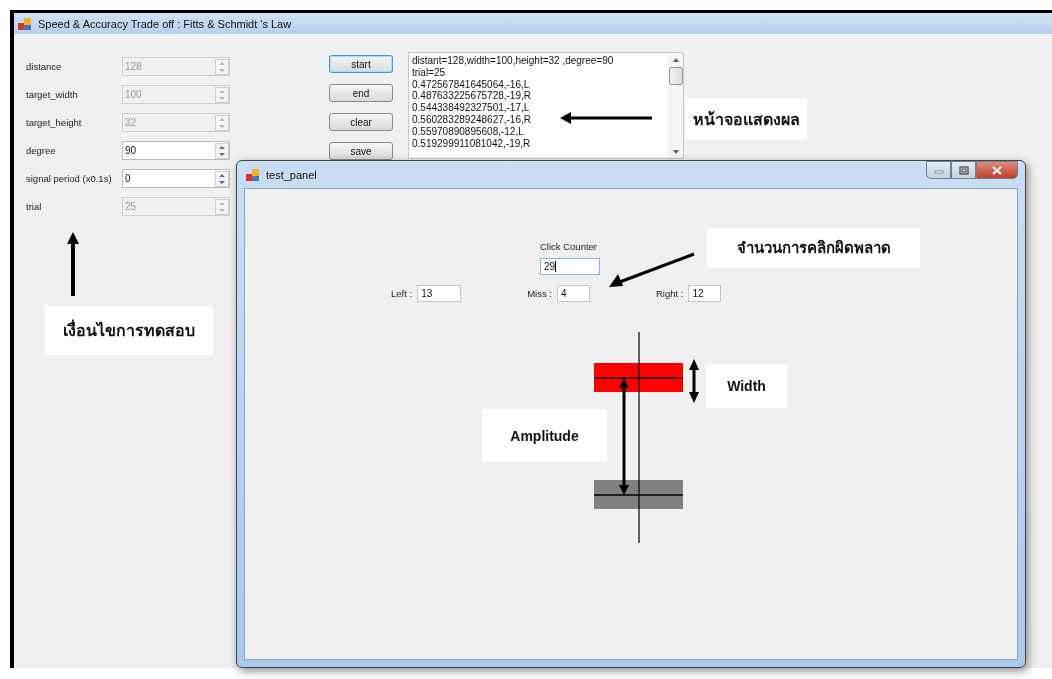 This screenshot has width=1052, height=679. What do you see at coordinates (546, 105) in the screenshot?
I see `results-textbox: distant=128,width=100,height=32 ,degree=90 trial=25 0.472567841645064,-16,L 0.487633225675728,-19,R 0.544338492327501,-17,L 0.560283289248627,-16,R 0.55970890895608,-12,L 0.519299911081042,-19,R` at bounding box center [546, 105].